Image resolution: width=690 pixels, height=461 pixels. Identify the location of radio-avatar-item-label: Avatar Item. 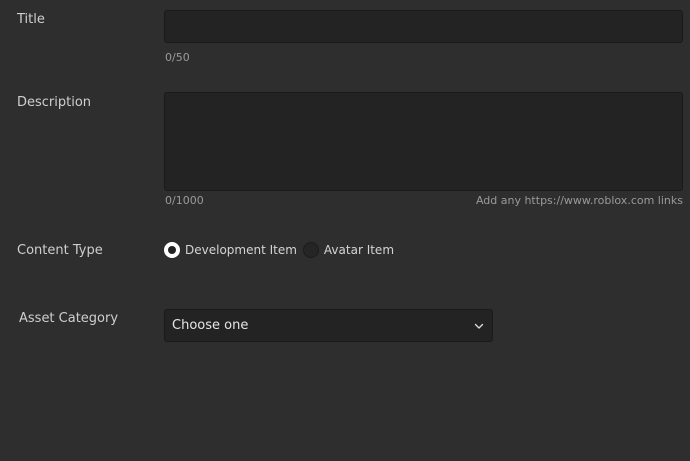
(359, 250).